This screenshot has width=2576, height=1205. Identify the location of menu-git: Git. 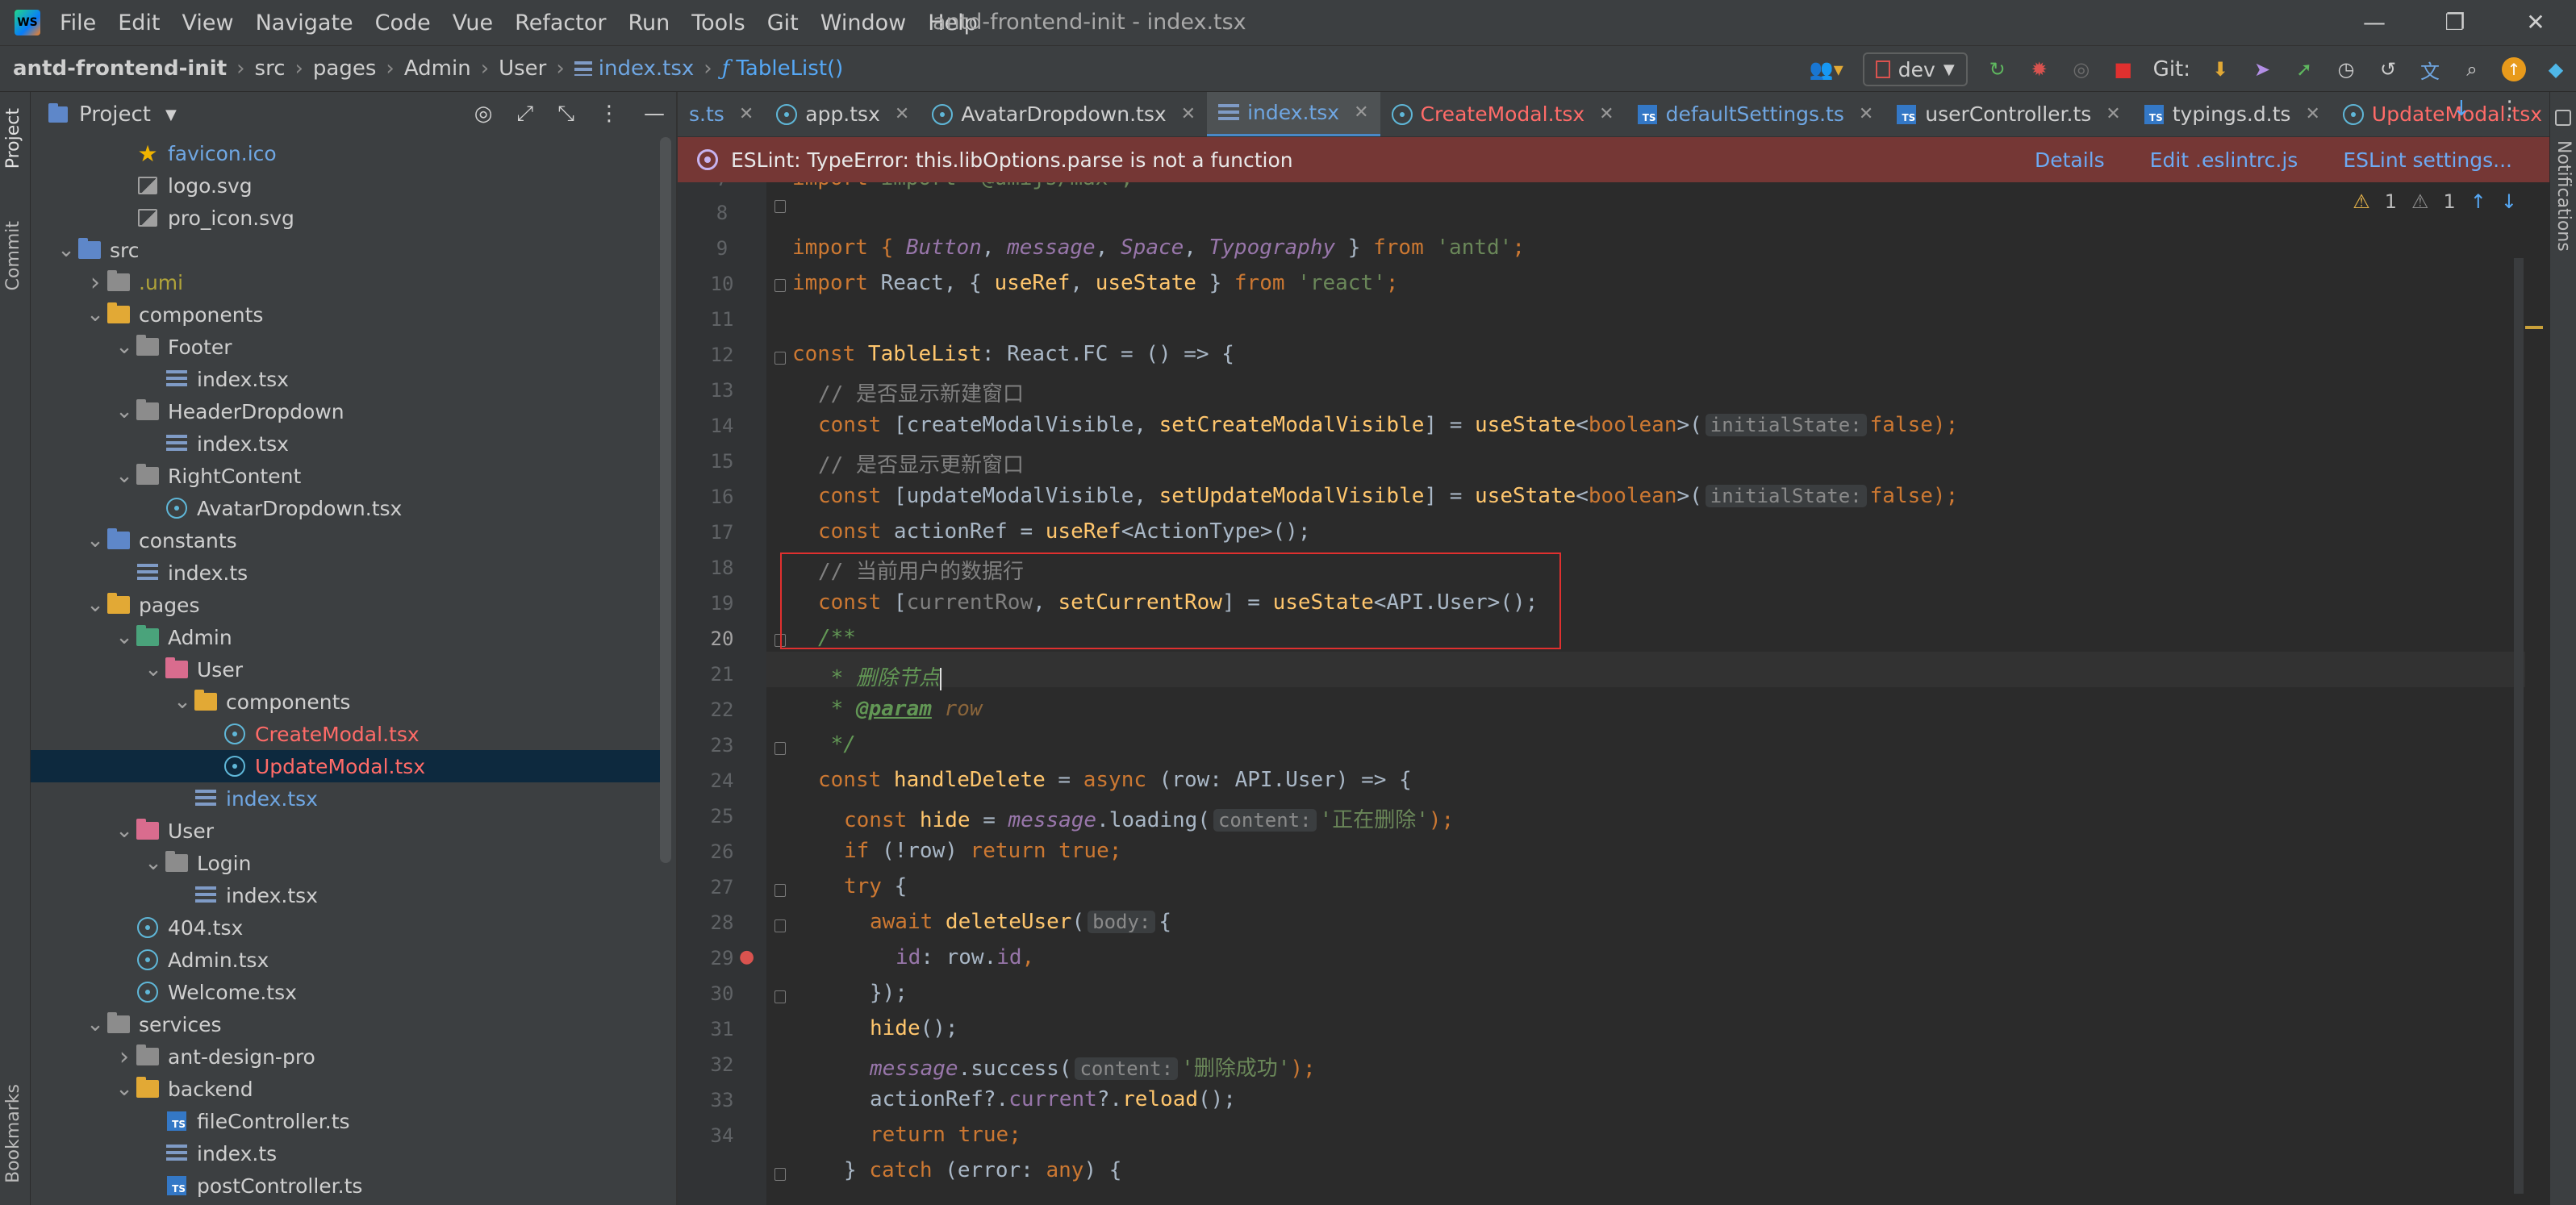
(783, 22).